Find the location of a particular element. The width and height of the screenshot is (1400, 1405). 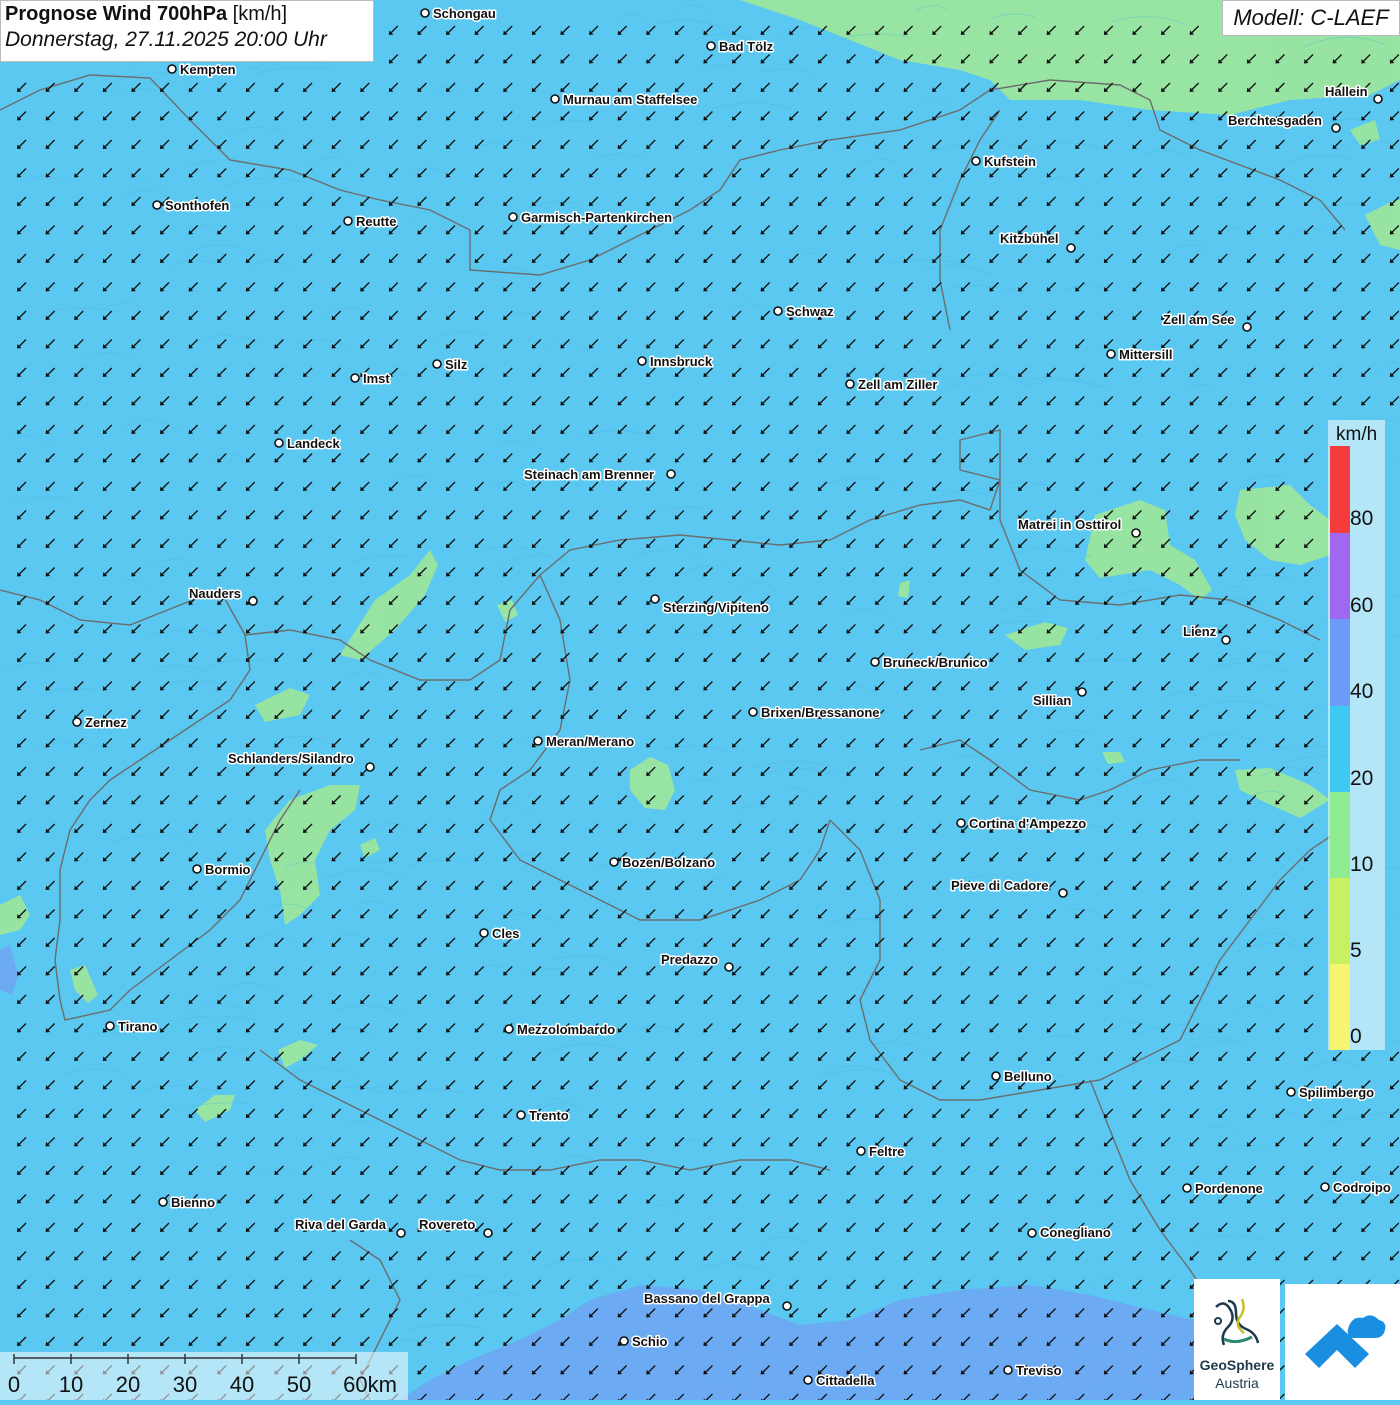

legend-unit: km/h is located at coordinates (1356, 435).